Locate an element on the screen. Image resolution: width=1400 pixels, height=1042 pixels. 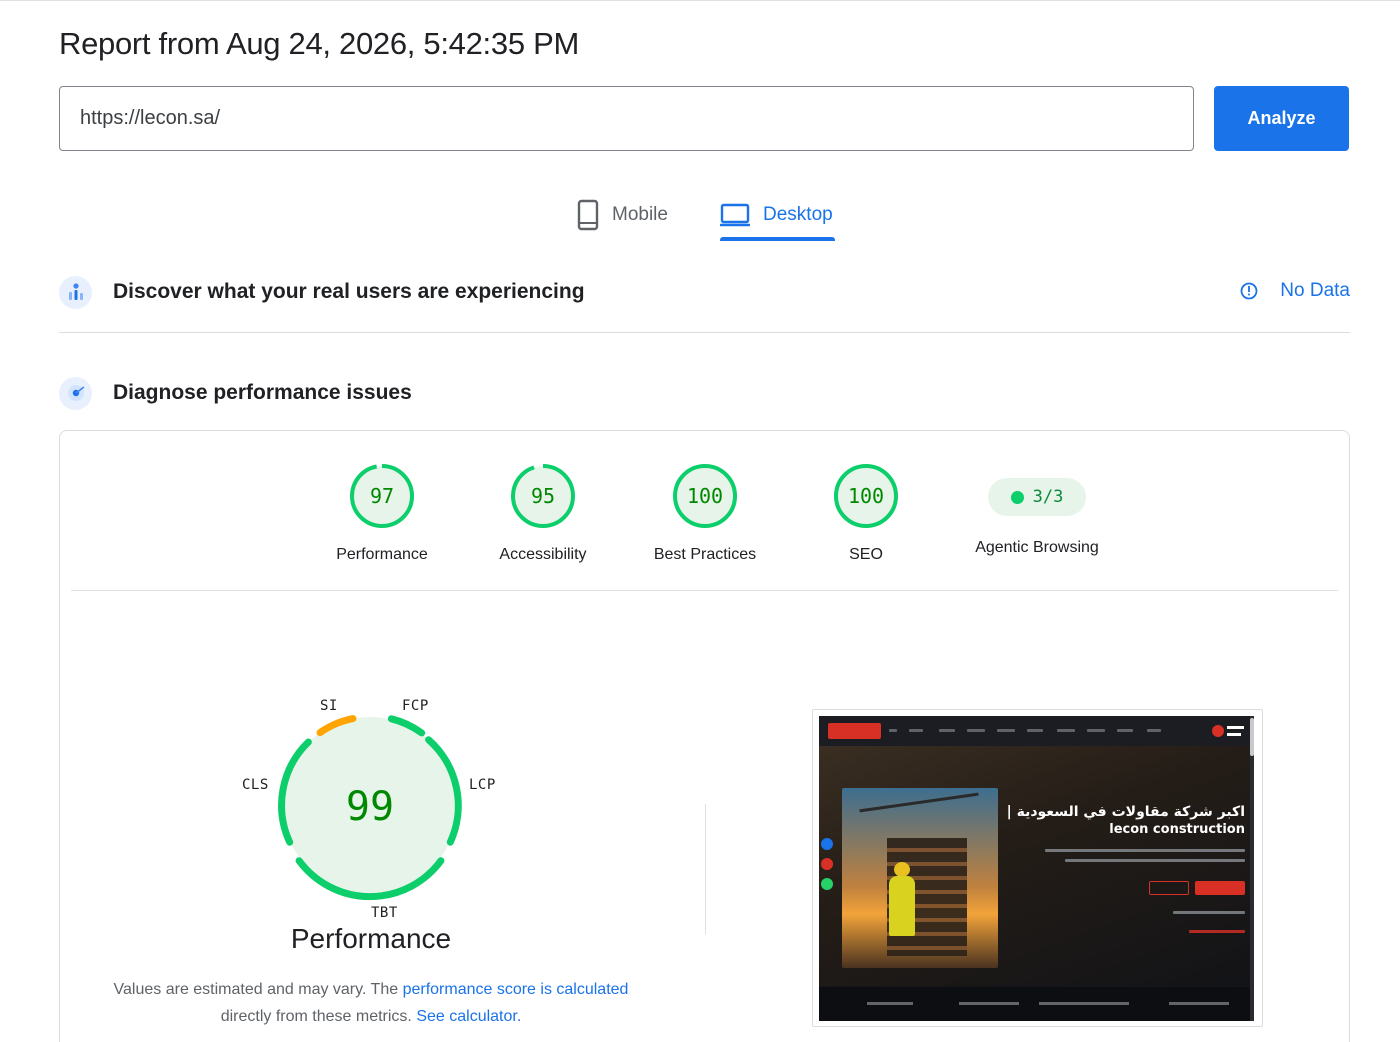
score-calculated-link: performance score is calculated is located at coordinates (516, 989).